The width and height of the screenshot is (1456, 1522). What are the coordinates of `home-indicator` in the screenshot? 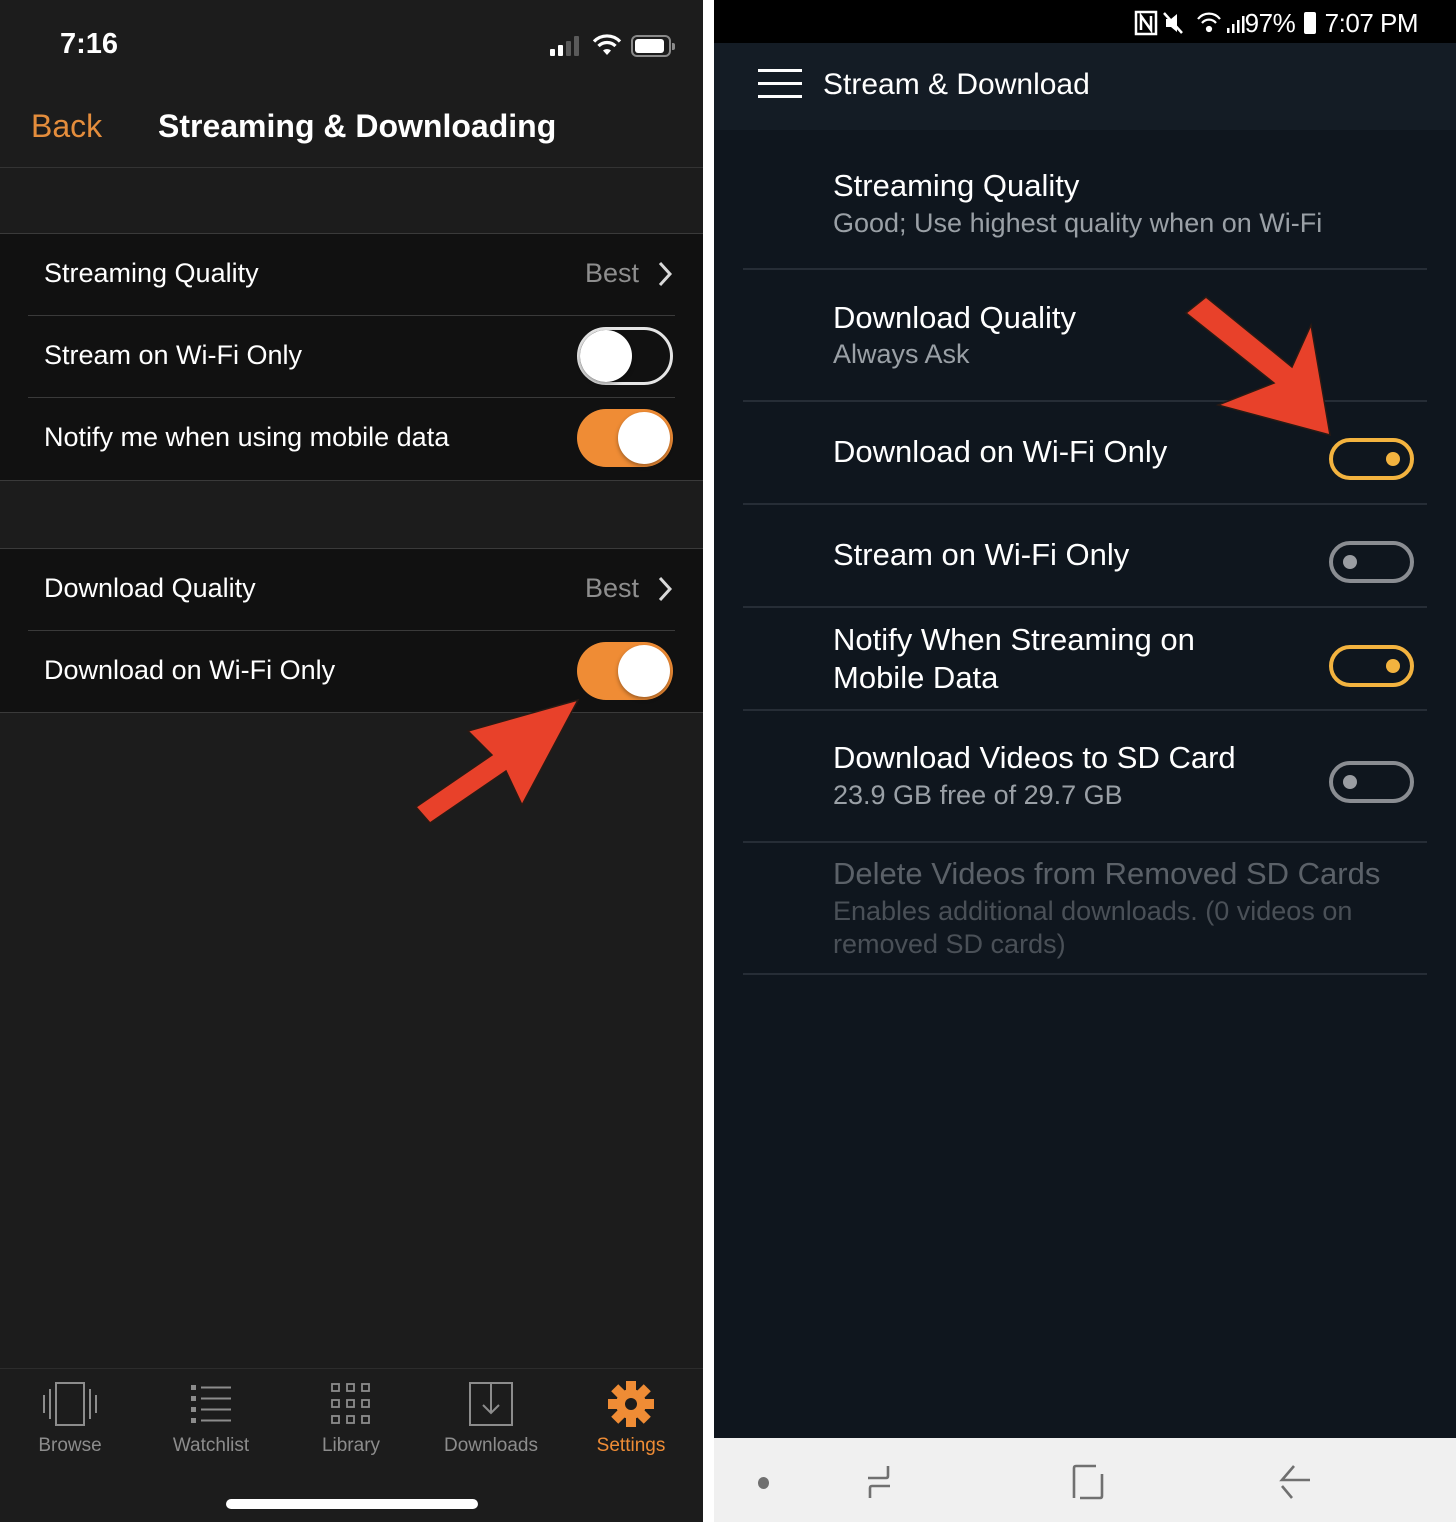 It's located at (352, 1504).